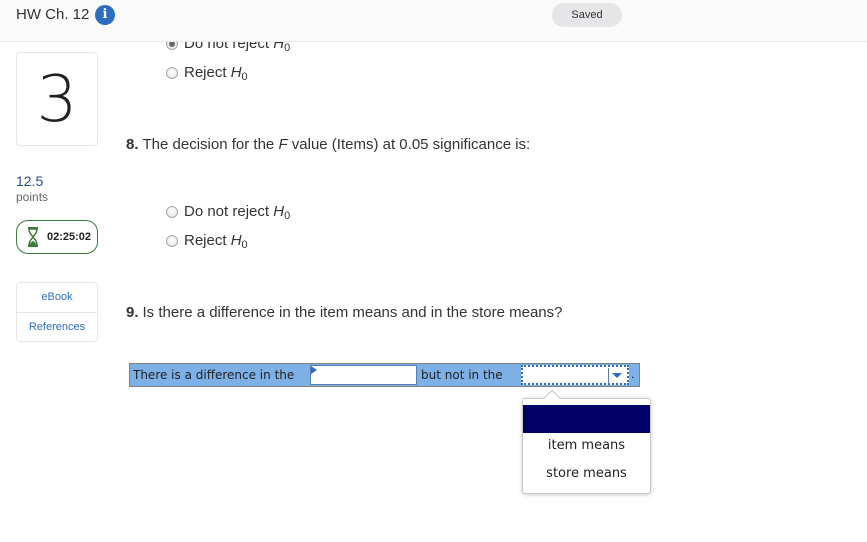 The image size is (867, 542). Describe the element at coordinates (30, 181) in the screenshot. I see `points-value: 12.5` at that location.